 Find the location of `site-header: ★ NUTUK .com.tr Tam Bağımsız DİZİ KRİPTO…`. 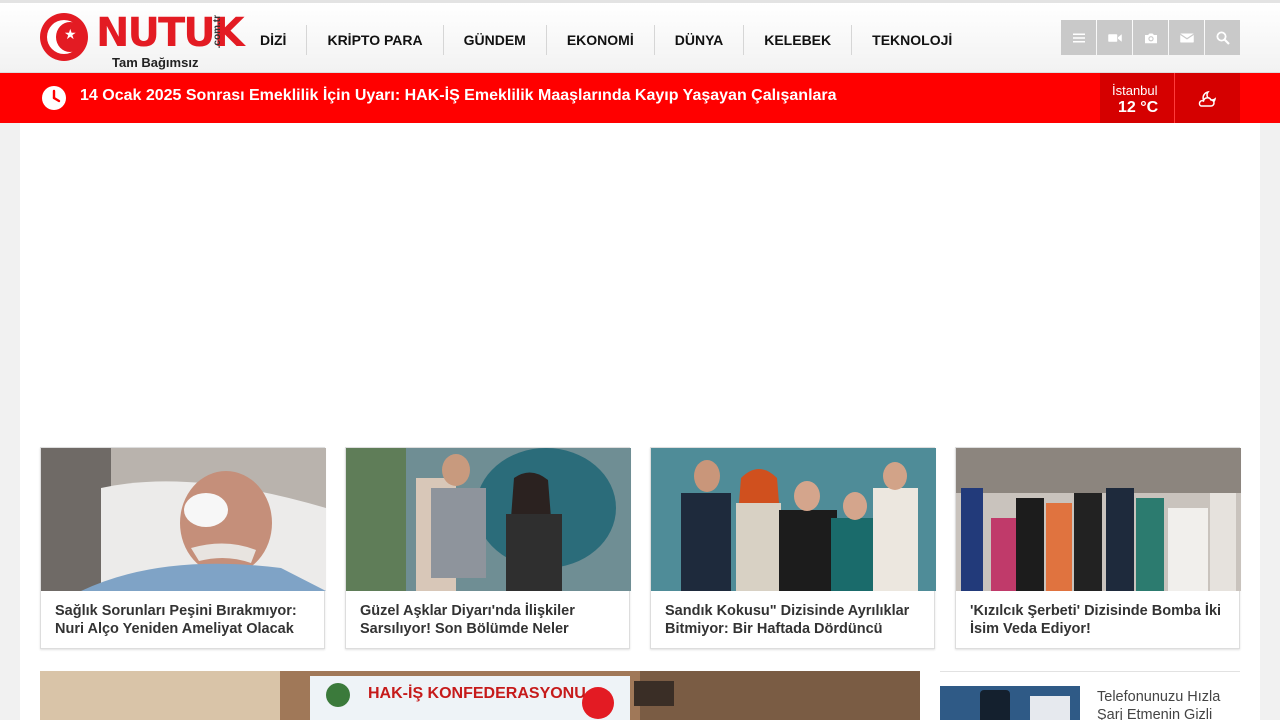

site-header: ★ NUTUK .com.tr Tam Bağımsız DİZİ KRİPTO… is located at coordinates (640, 38).